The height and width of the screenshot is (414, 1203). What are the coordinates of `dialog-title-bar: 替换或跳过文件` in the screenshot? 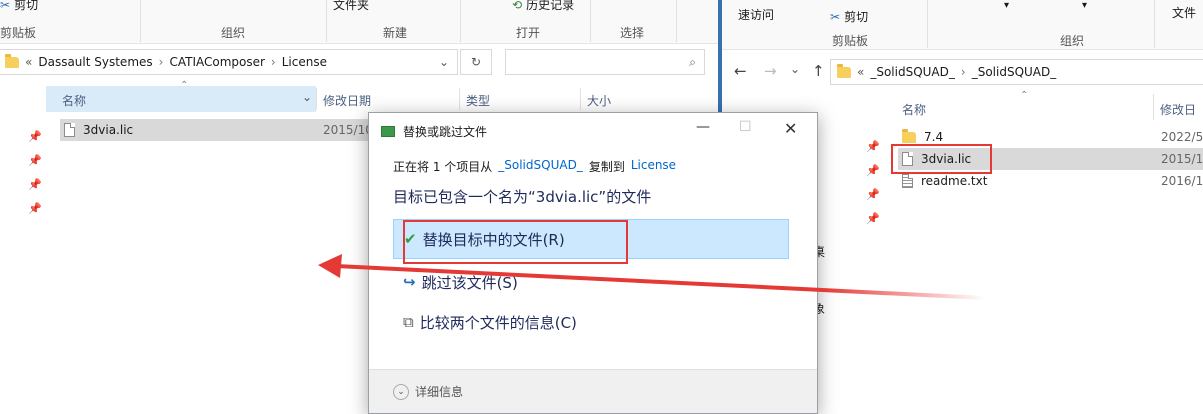 It's located at (434, 131).